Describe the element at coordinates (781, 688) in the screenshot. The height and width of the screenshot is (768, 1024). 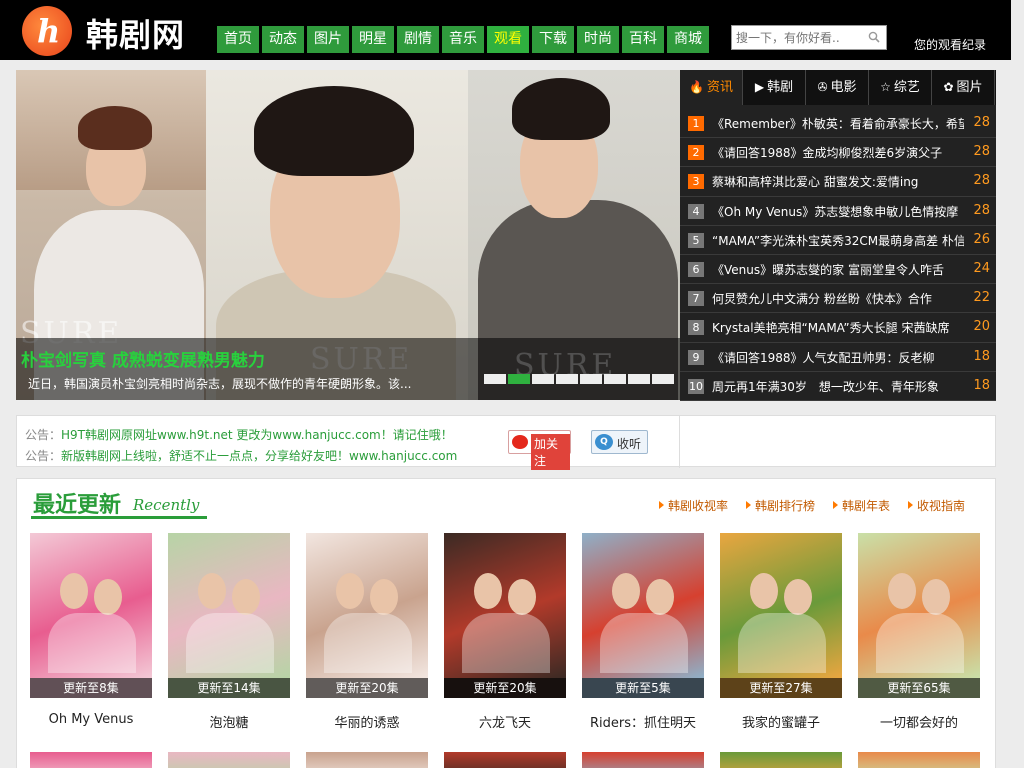
I see `poster-episode-badge: 更新至27集` at that location.